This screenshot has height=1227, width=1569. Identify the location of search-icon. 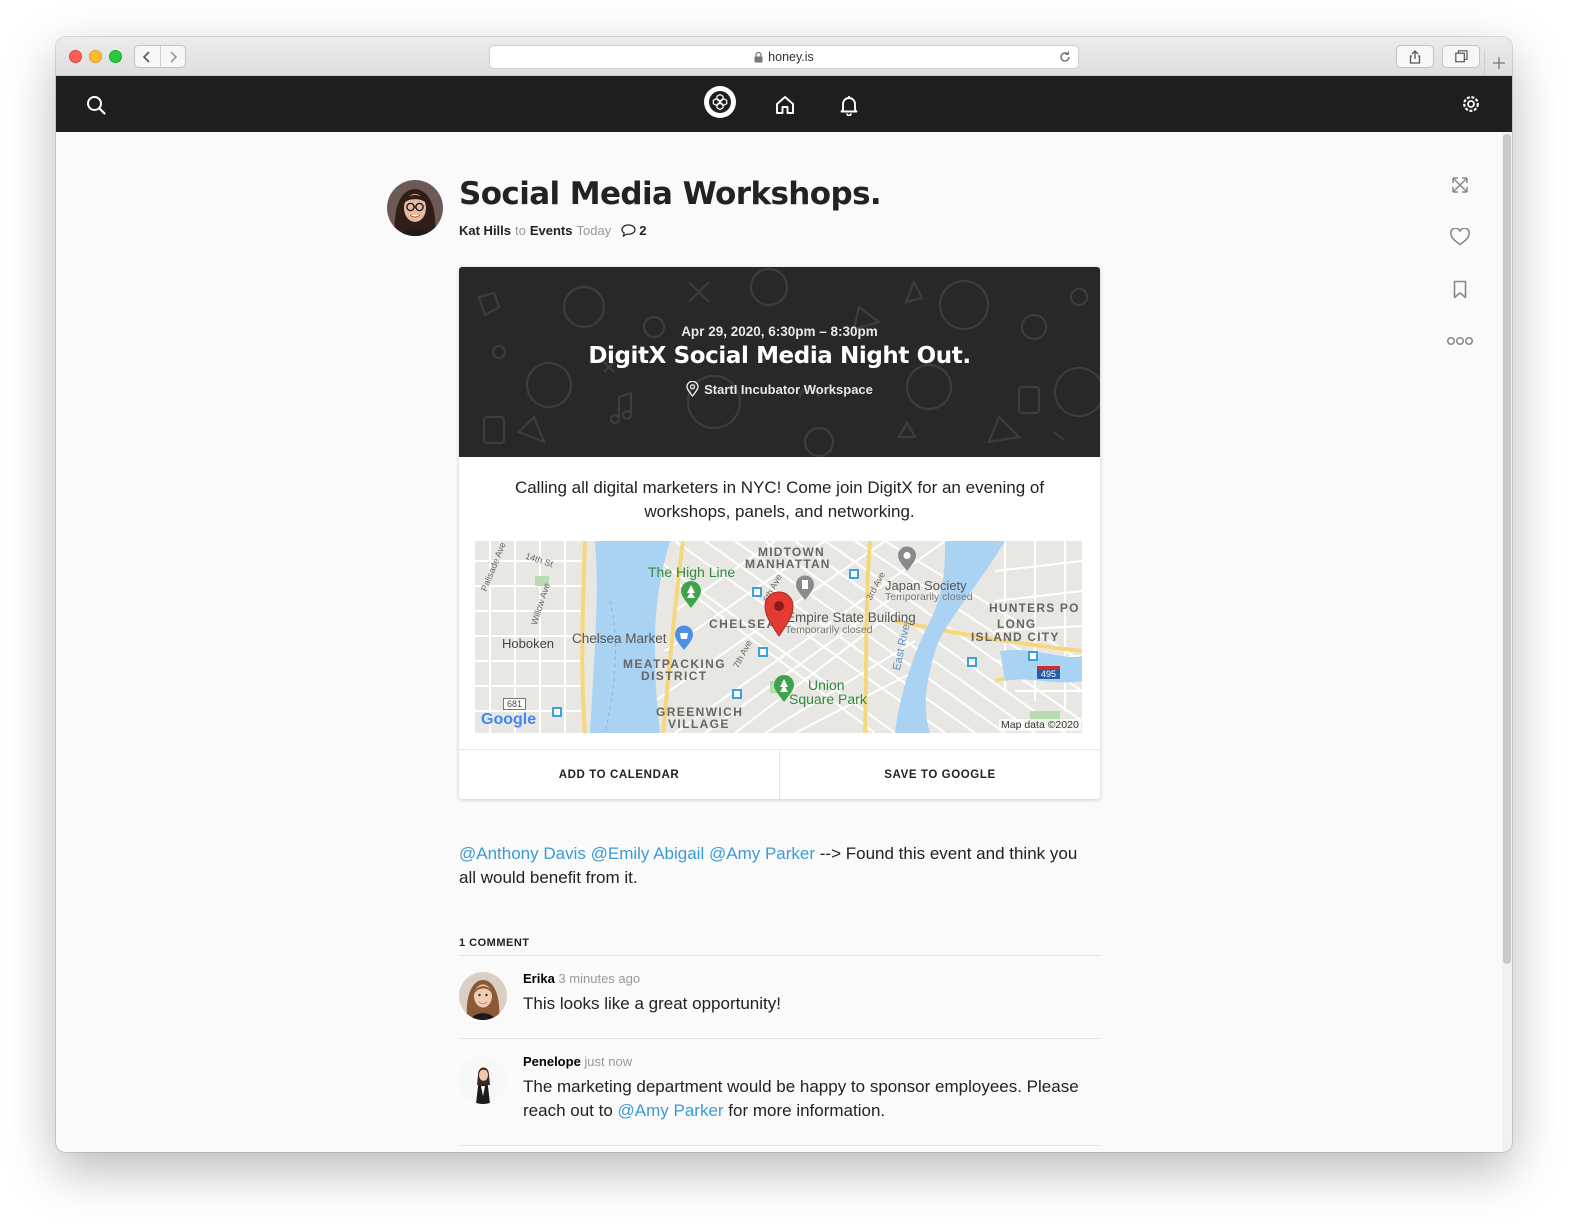
(96, 105).